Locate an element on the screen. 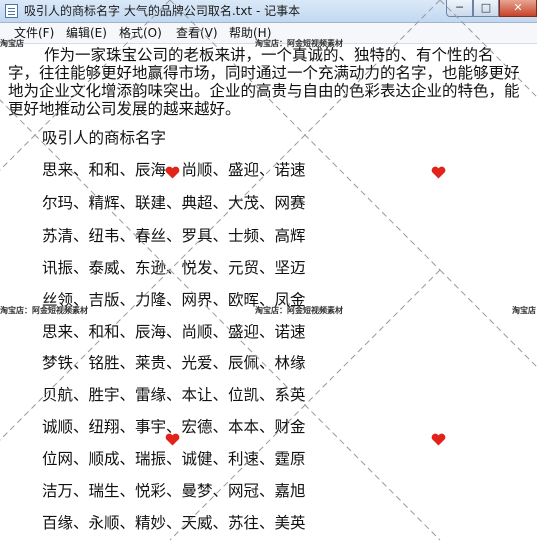  title-bar: 吸引人的商标名字 大气的品牌公司取名.txt - 记事本 ─ □ ✕ is located at coordinates (268, 11).